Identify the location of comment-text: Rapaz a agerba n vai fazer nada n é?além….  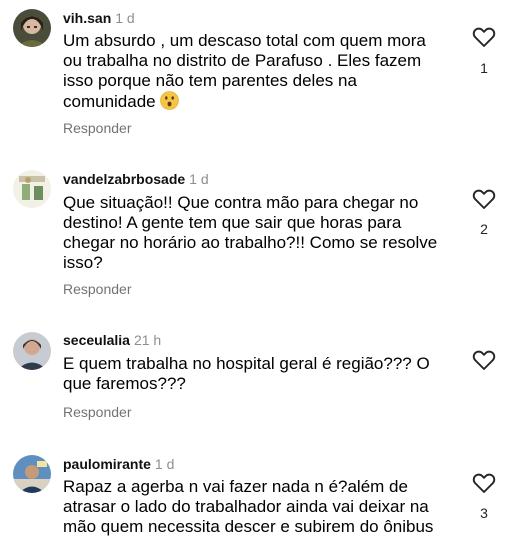
(263, 507).